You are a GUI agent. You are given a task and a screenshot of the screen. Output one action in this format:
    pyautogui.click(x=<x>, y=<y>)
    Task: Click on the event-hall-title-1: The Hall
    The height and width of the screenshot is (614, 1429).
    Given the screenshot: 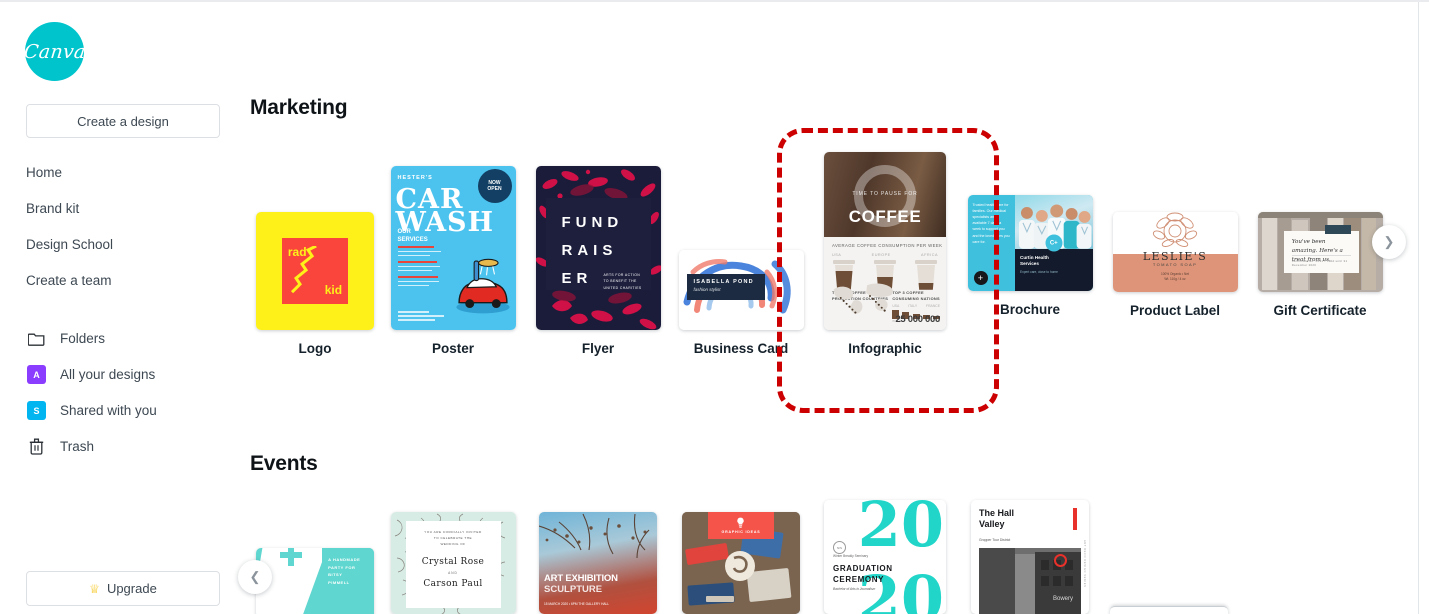 What is the action you would take?
    pyautogui.click(x=997, y=513)
    